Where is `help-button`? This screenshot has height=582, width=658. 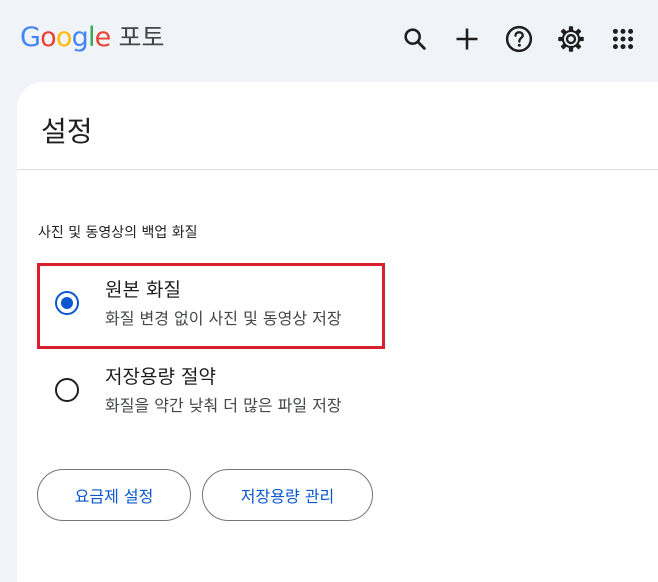 help-button is located at coordinates (519, 39).